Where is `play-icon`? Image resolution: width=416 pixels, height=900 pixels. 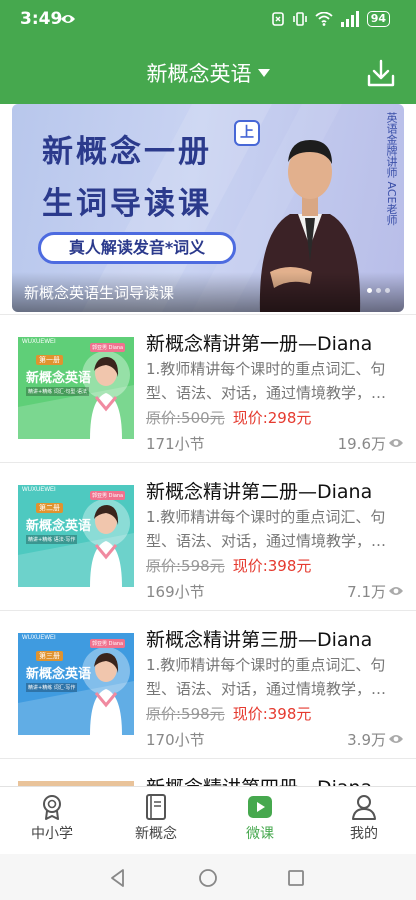 play-icon is located at coordinates (260, 807).